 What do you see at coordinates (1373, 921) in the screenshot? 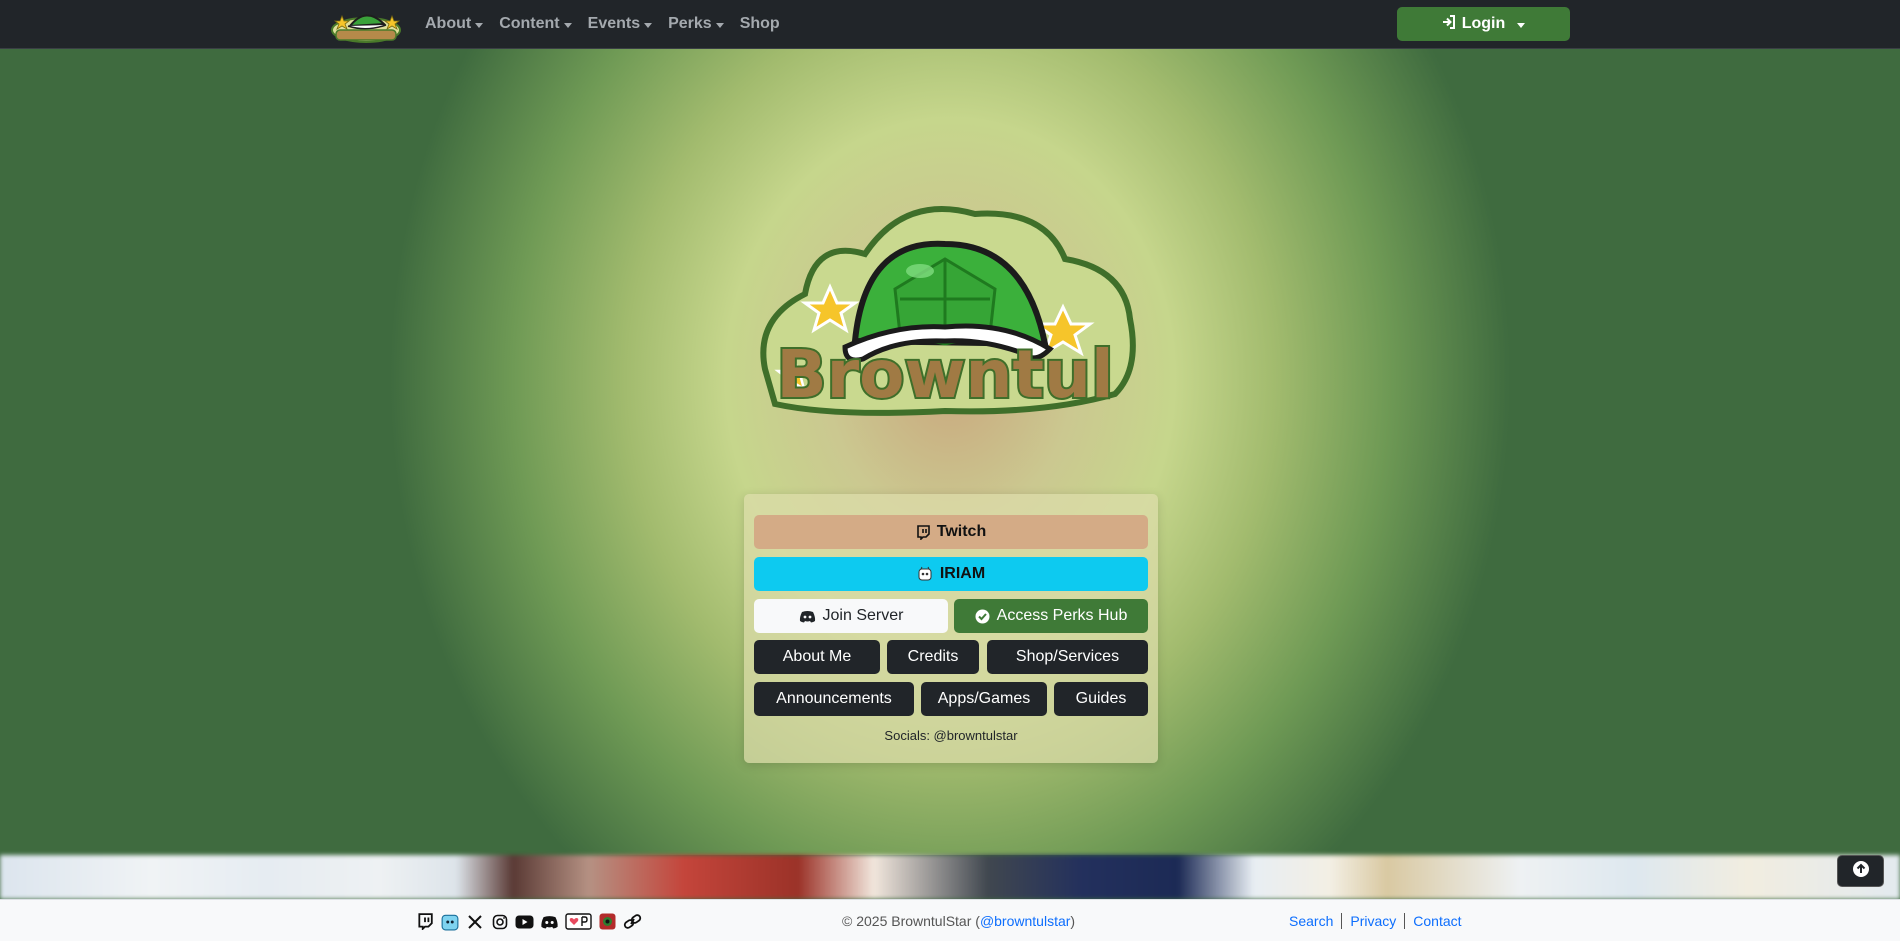
I see `footer-privacy-link: Privacy` at bounding box center [1373, 921].